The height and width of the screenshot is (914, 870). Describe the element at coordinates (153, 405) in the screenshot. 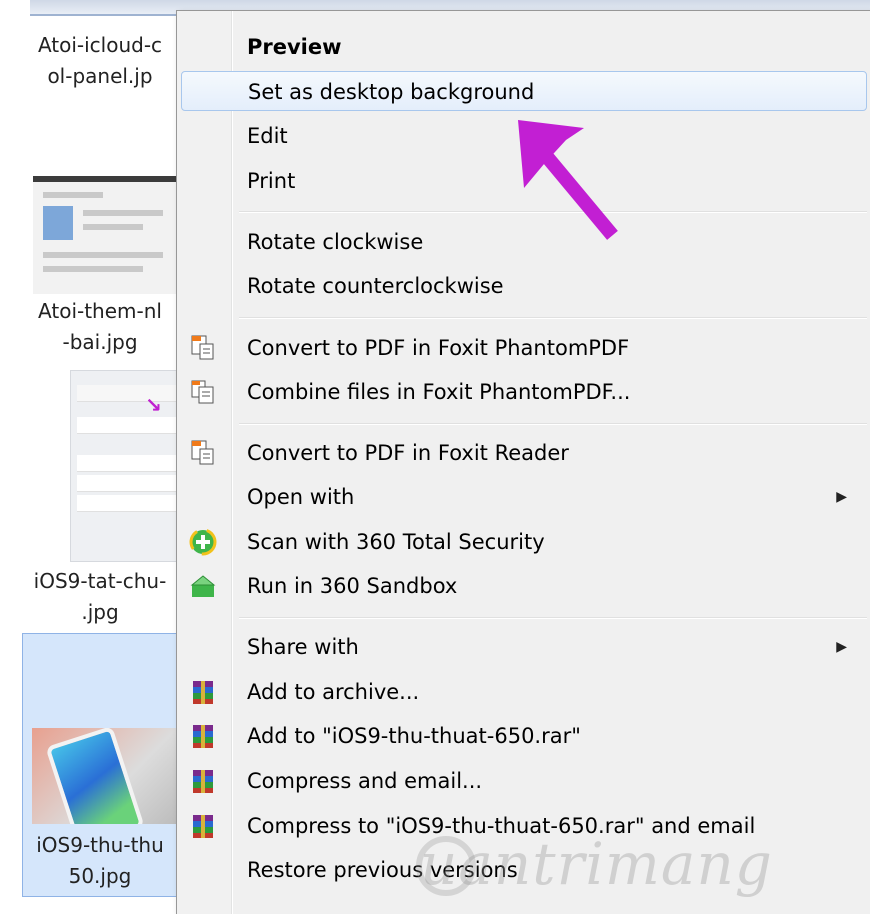

I see `pink-arrow-icon: ↘` at that location.